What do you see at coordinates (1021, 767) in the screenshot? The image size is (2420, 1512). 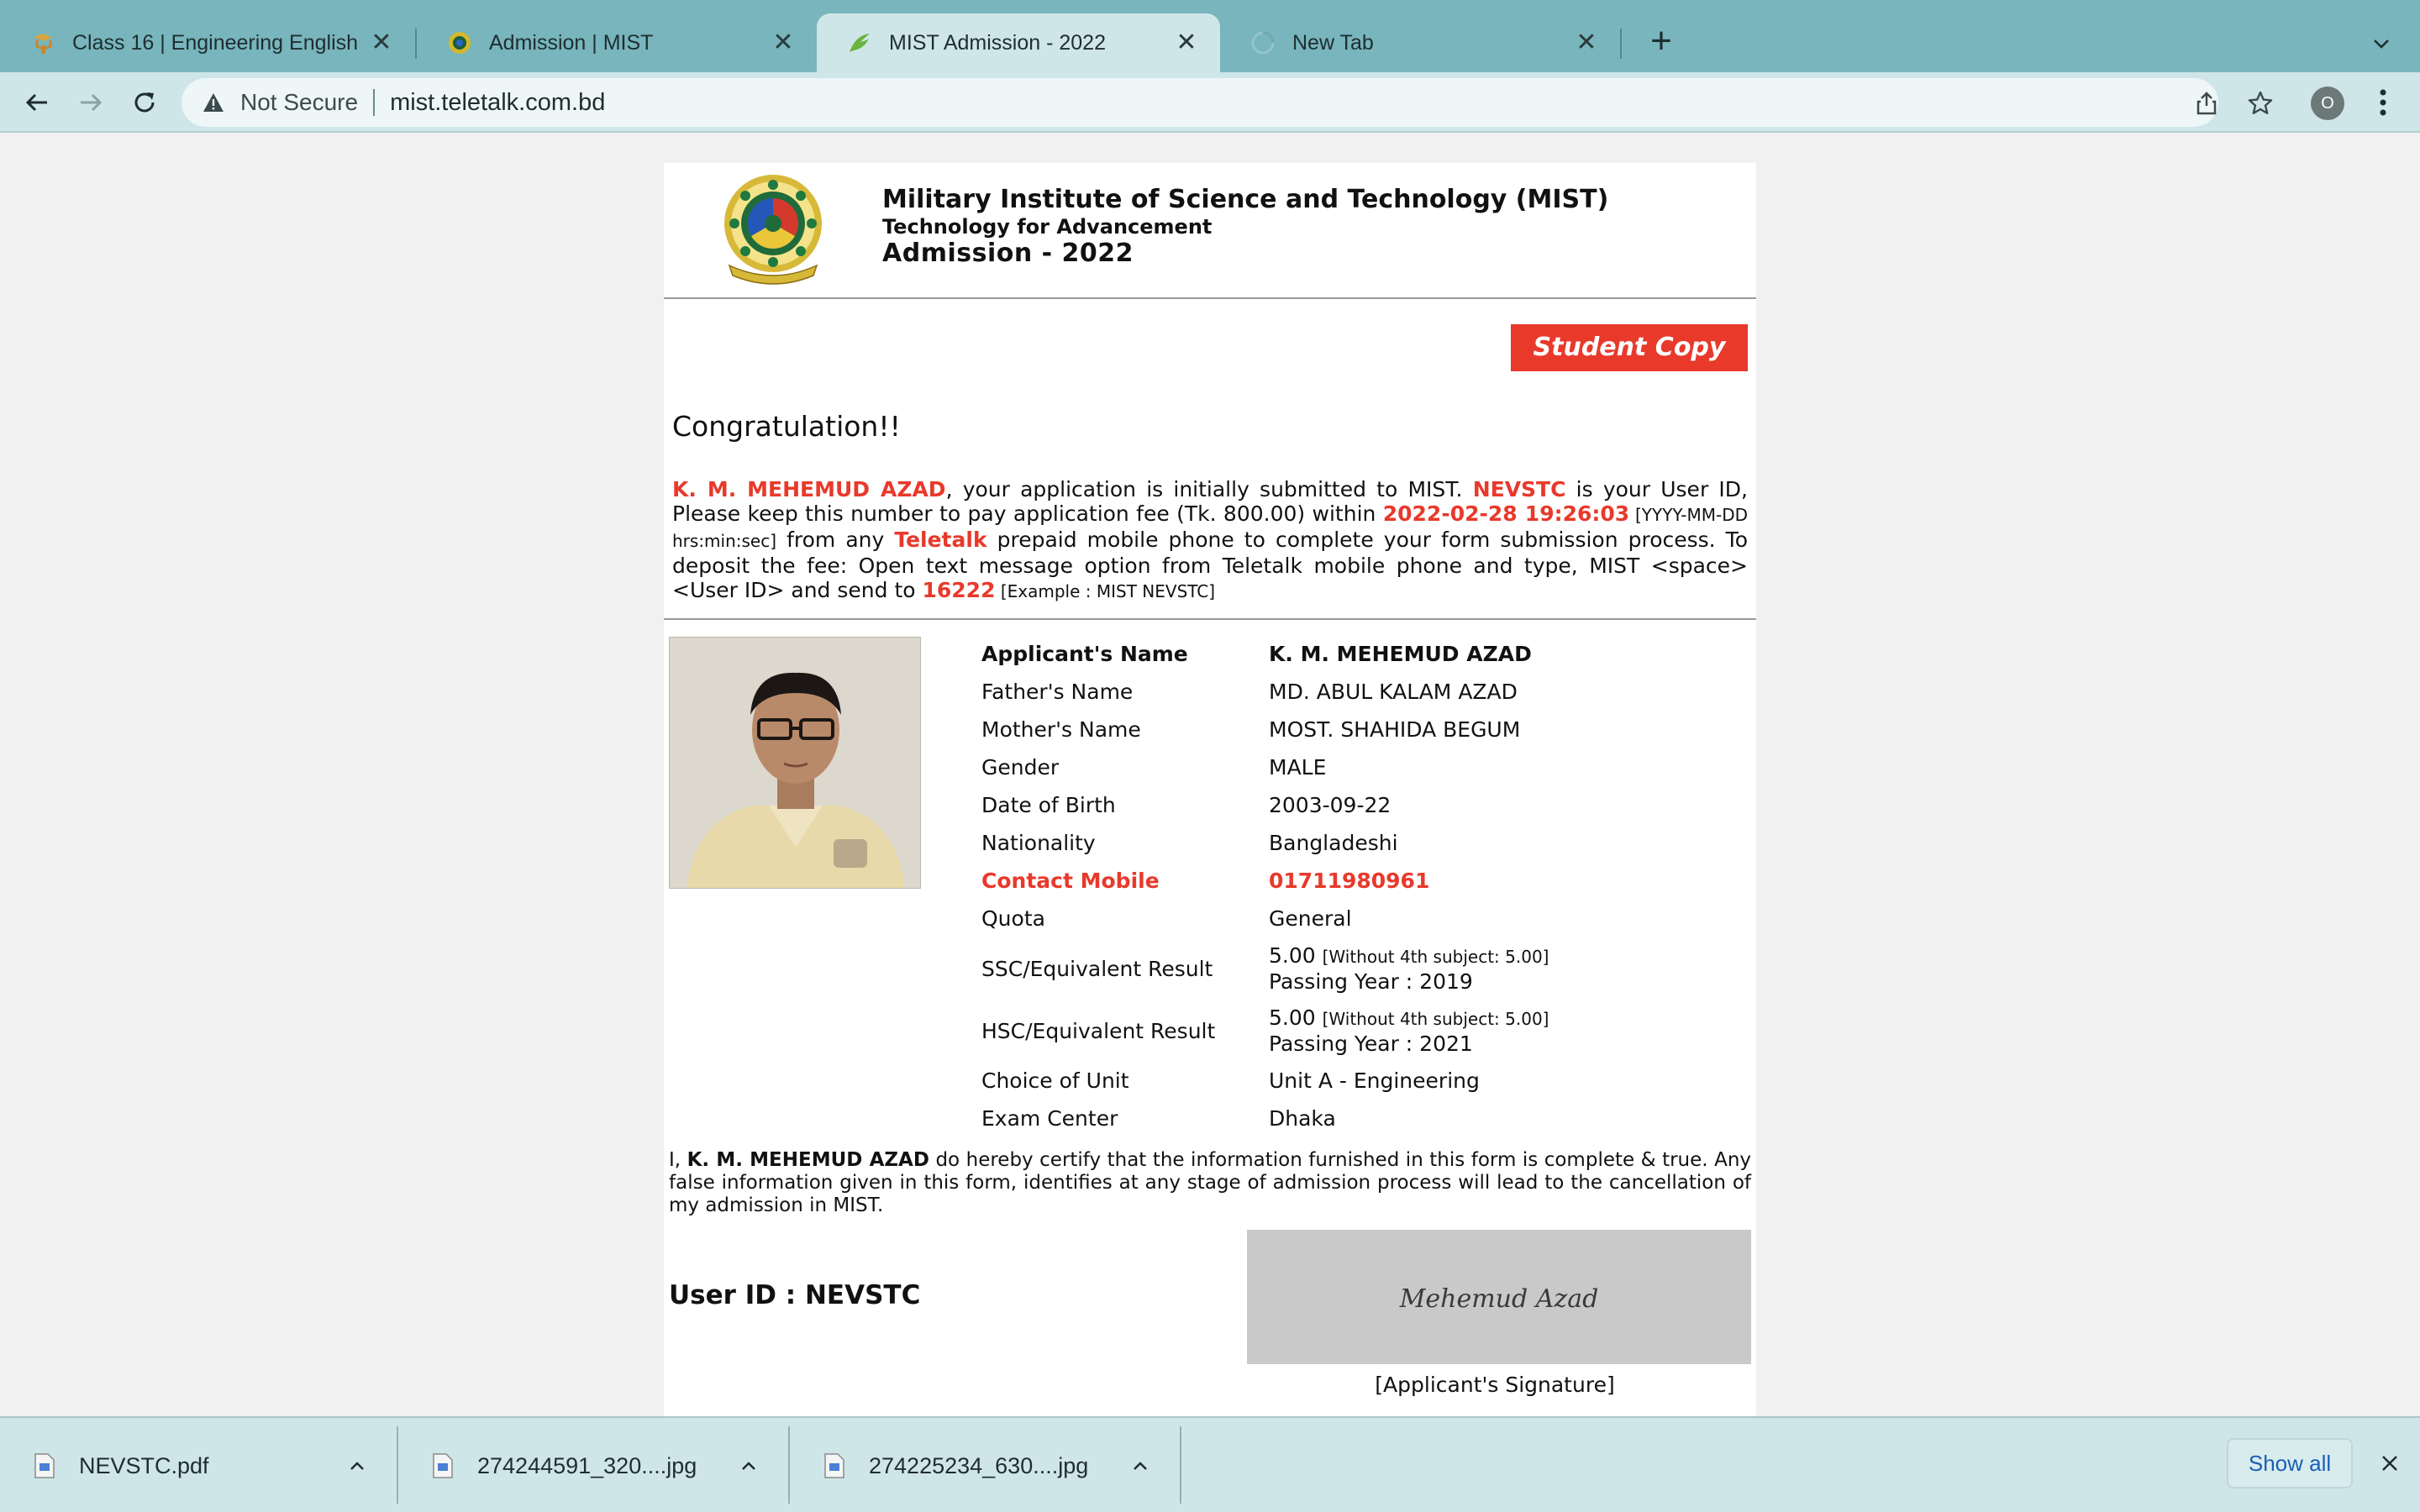 I see `gender-label: Gender` at bounding box center [1021, 767].